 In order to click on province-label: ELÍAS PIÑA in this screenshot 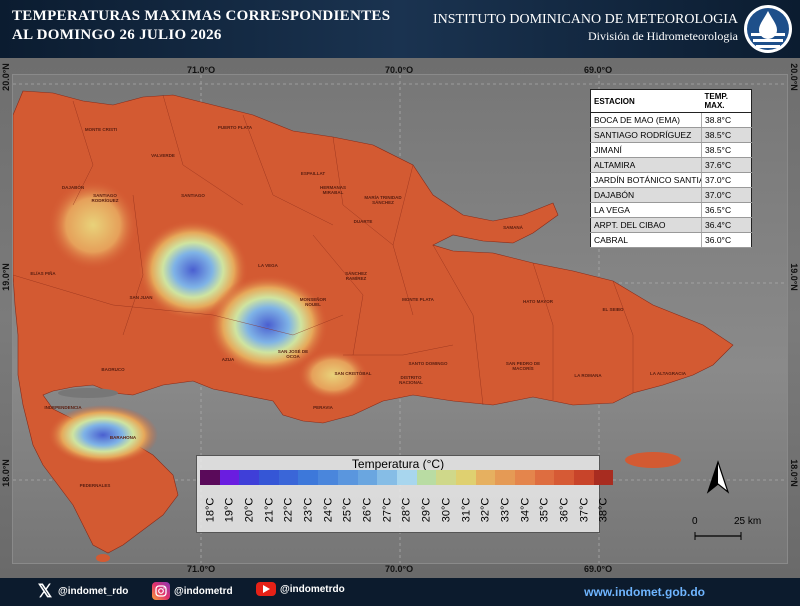, I will do `click(43, 273)`.